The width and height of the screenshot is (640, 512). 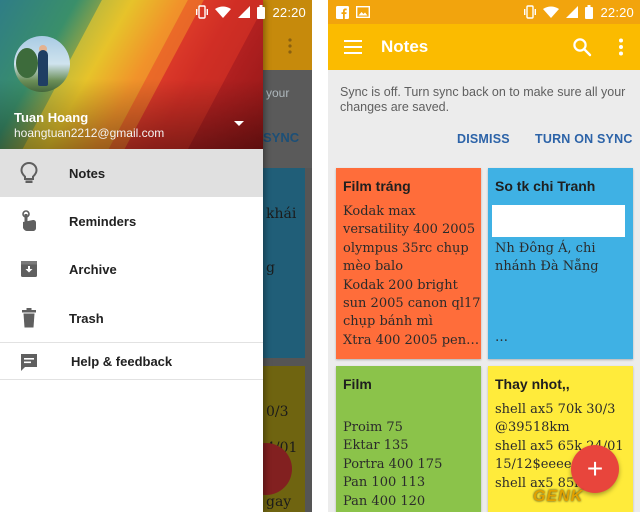 I want to click on trash-icon, so click(x=29, y=318).